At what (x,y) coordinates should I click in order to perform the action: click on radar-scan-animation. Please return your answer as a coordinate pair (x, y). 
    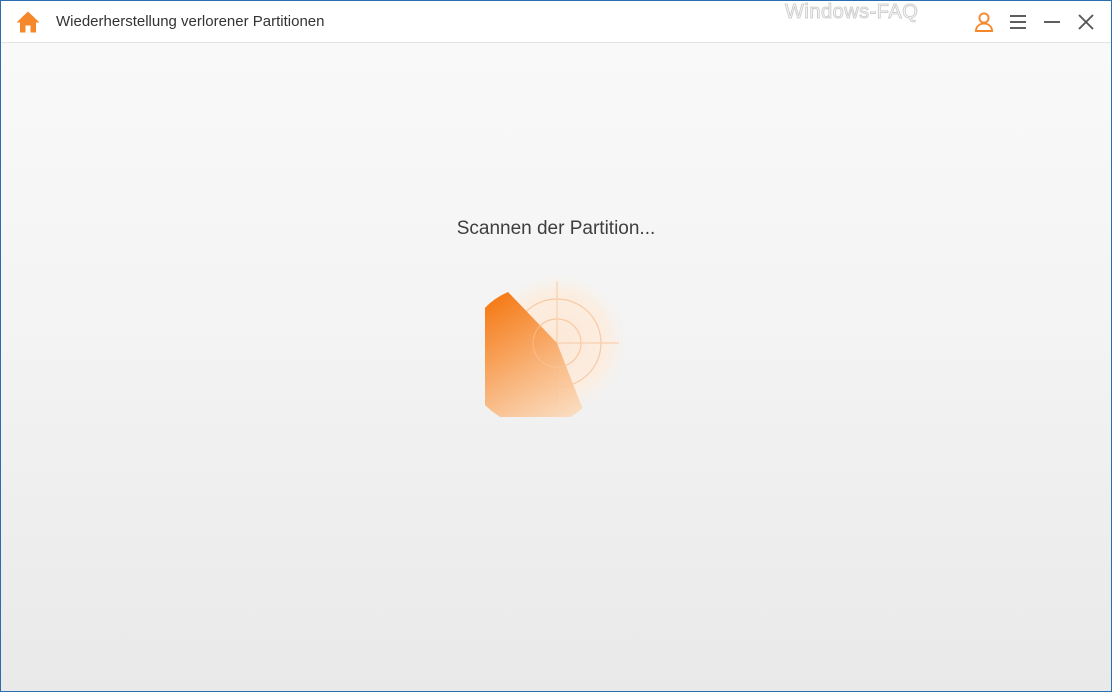
    Looking at the image, I should click on (547, 350).